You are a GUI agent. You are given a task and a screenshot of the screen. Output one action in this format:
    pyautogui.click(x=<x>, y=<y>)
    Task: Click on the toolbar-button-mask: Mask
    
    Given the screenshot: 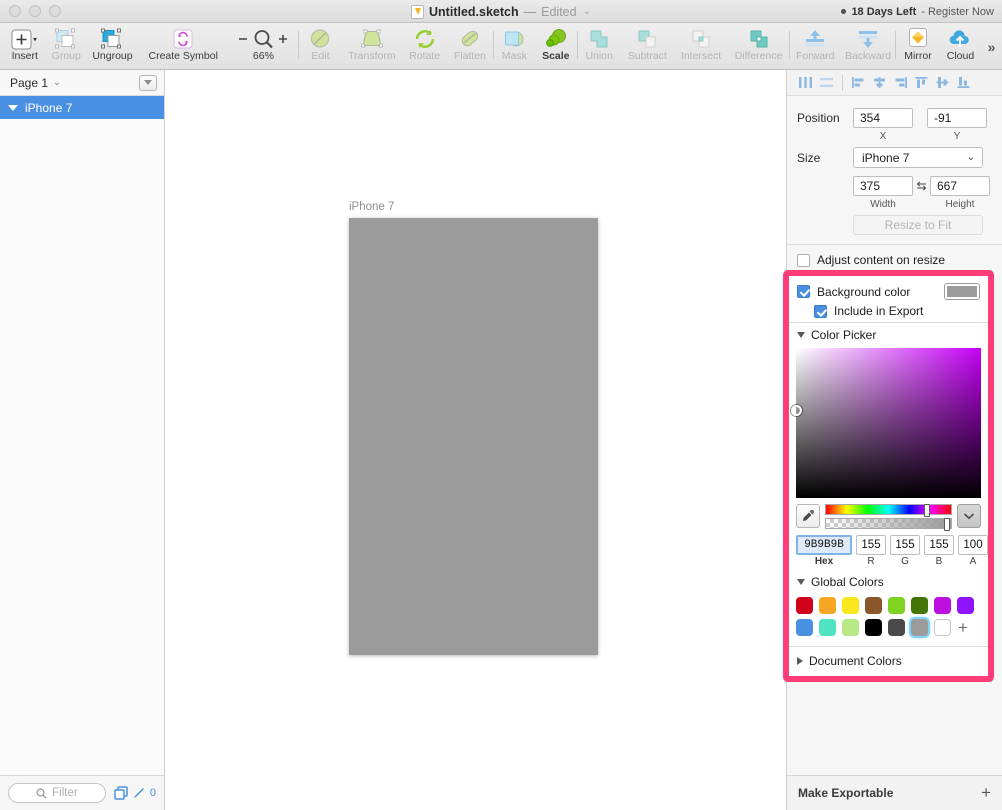 What is the action you would take?
    pyautogui.click(x=515, y=46)
    